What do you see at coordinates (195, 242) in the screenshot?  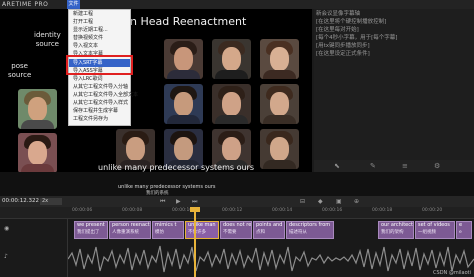 I see `playhead` at bounding box center [195, 242].